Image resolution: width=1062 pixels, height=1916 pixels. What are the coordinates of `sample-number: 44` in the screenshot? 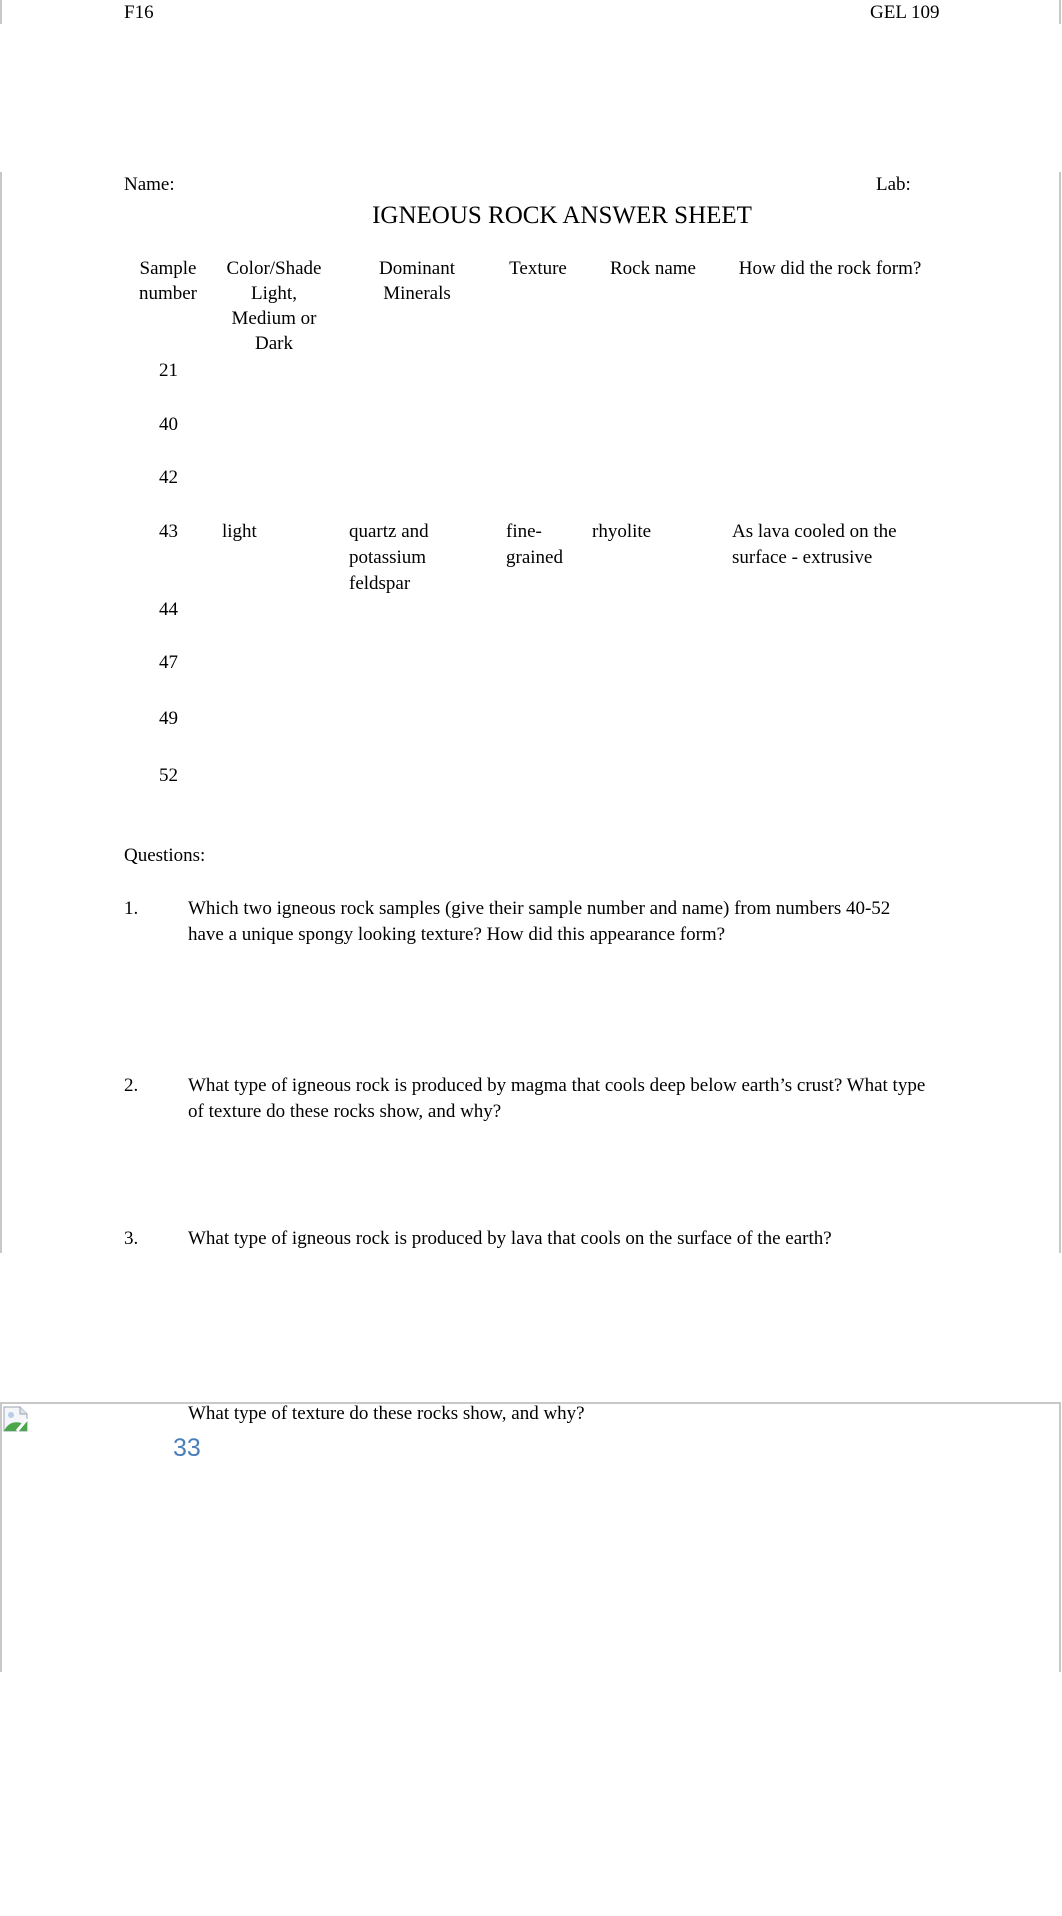 It's located at (168, 609).